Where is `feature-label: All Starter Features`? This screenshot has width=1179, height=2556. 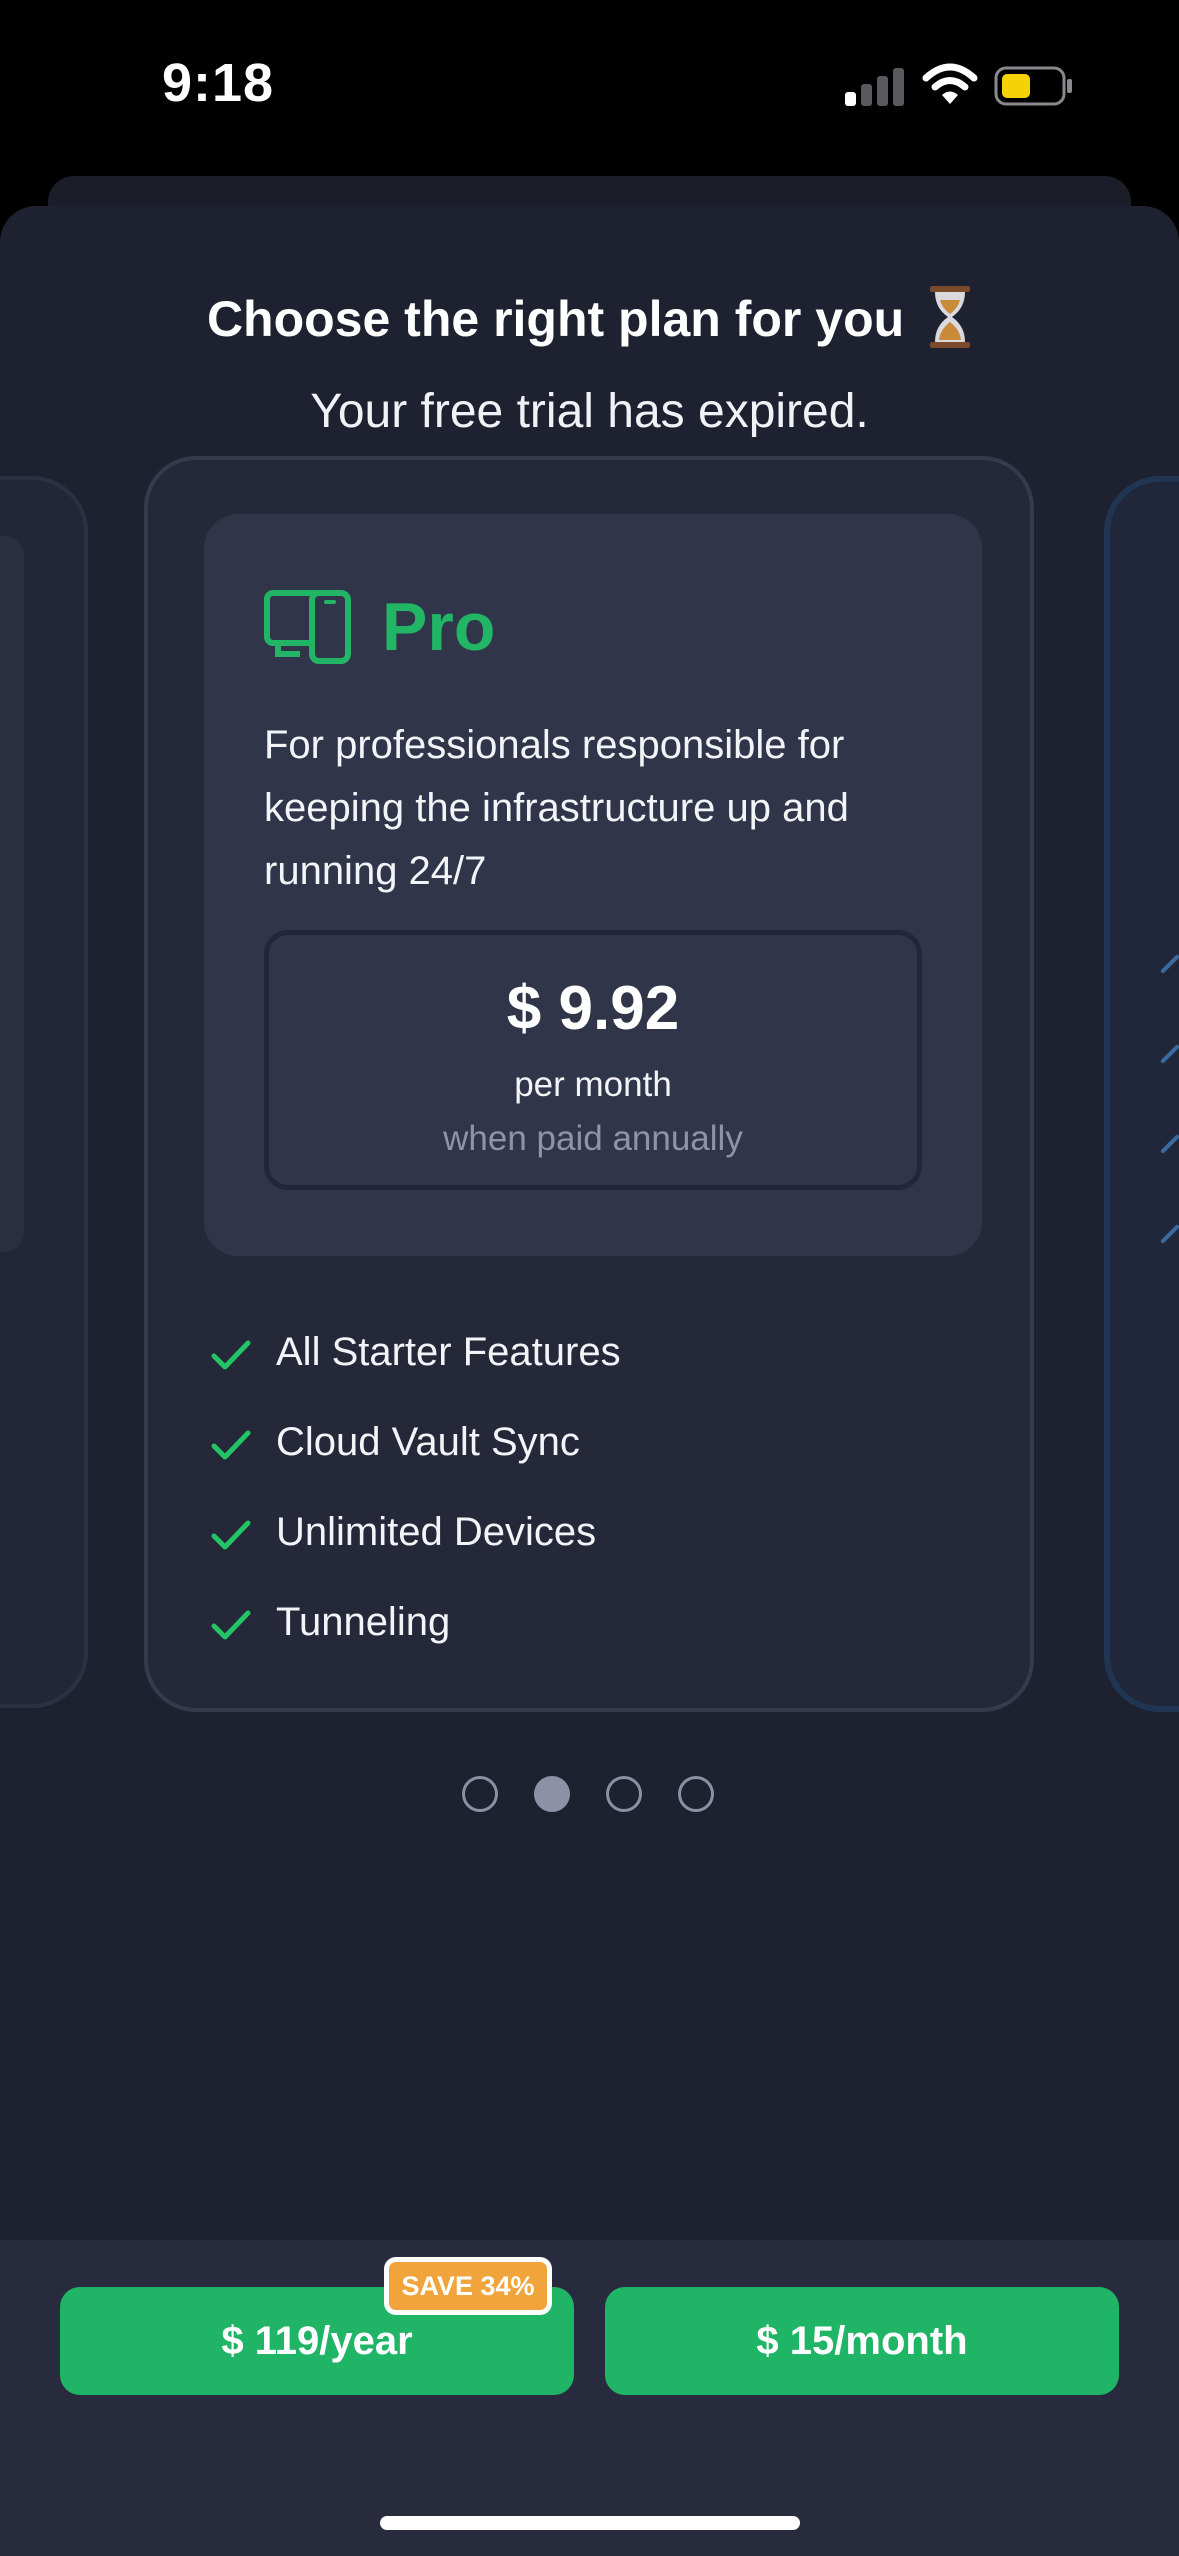
feature-label: All Starter Features is located at coordinates (448, 1352).